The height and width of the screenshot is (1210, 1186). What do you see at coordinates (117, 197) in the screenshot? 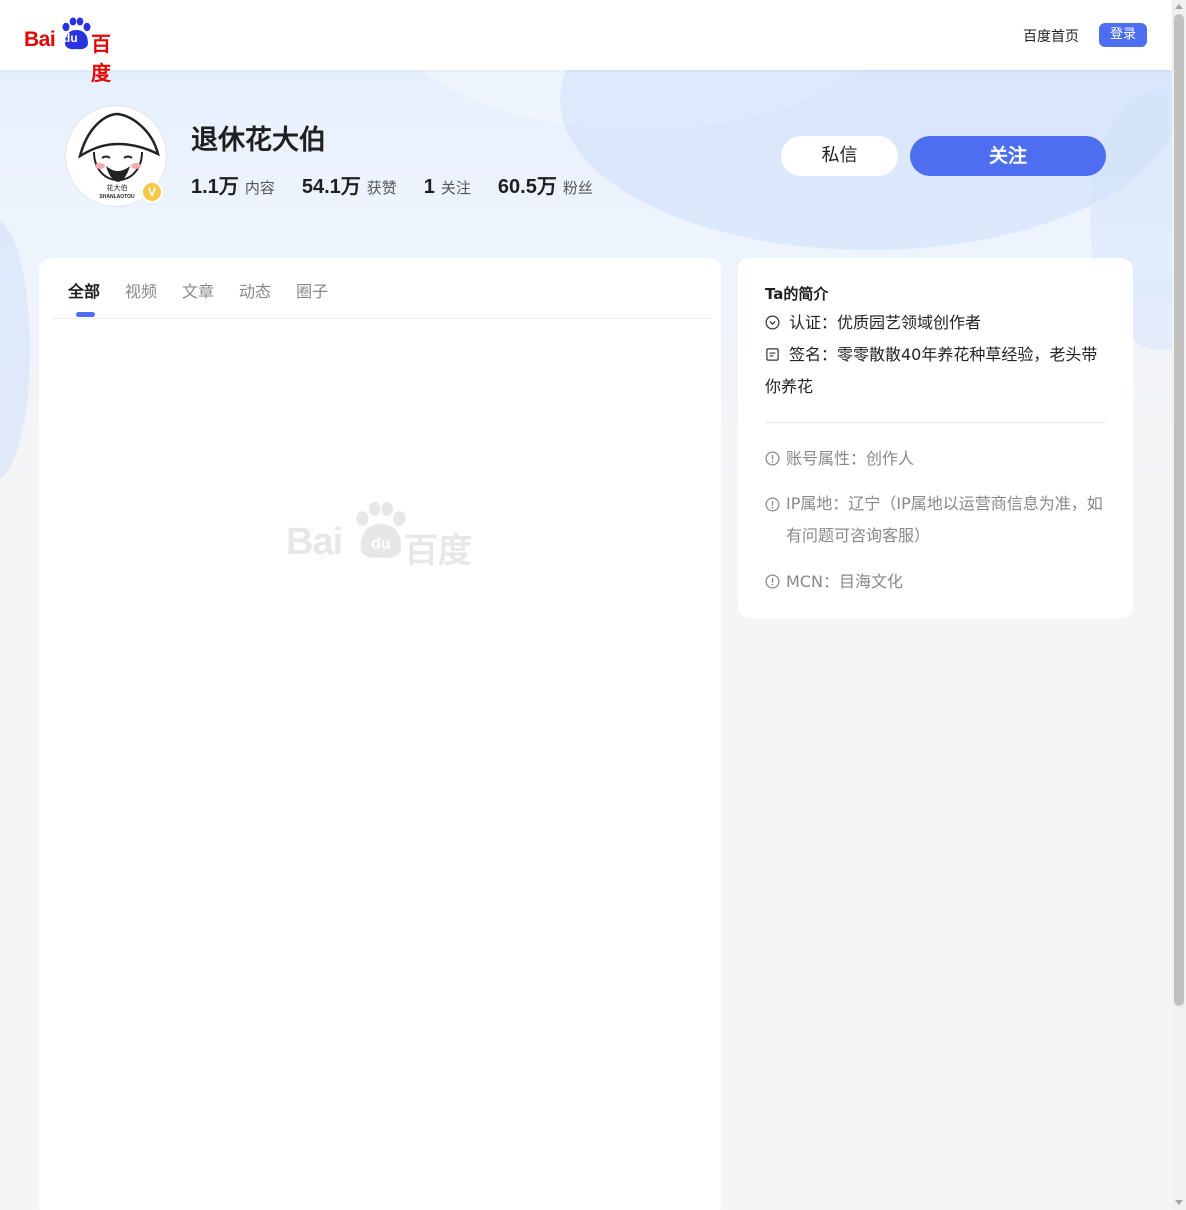
I see `avatar-text-bottom: SHANLAOTOU` at bounding box center [117, 197].